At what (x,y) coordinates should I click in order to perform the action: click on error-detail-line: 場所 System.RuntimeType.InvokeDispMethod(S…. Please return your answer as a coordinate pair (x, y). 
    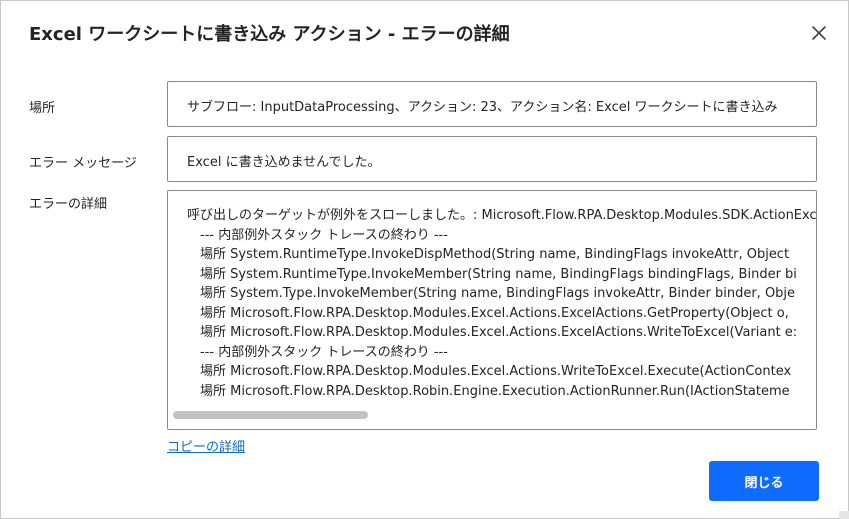
    Looking at the image, I should click on (495, 254).